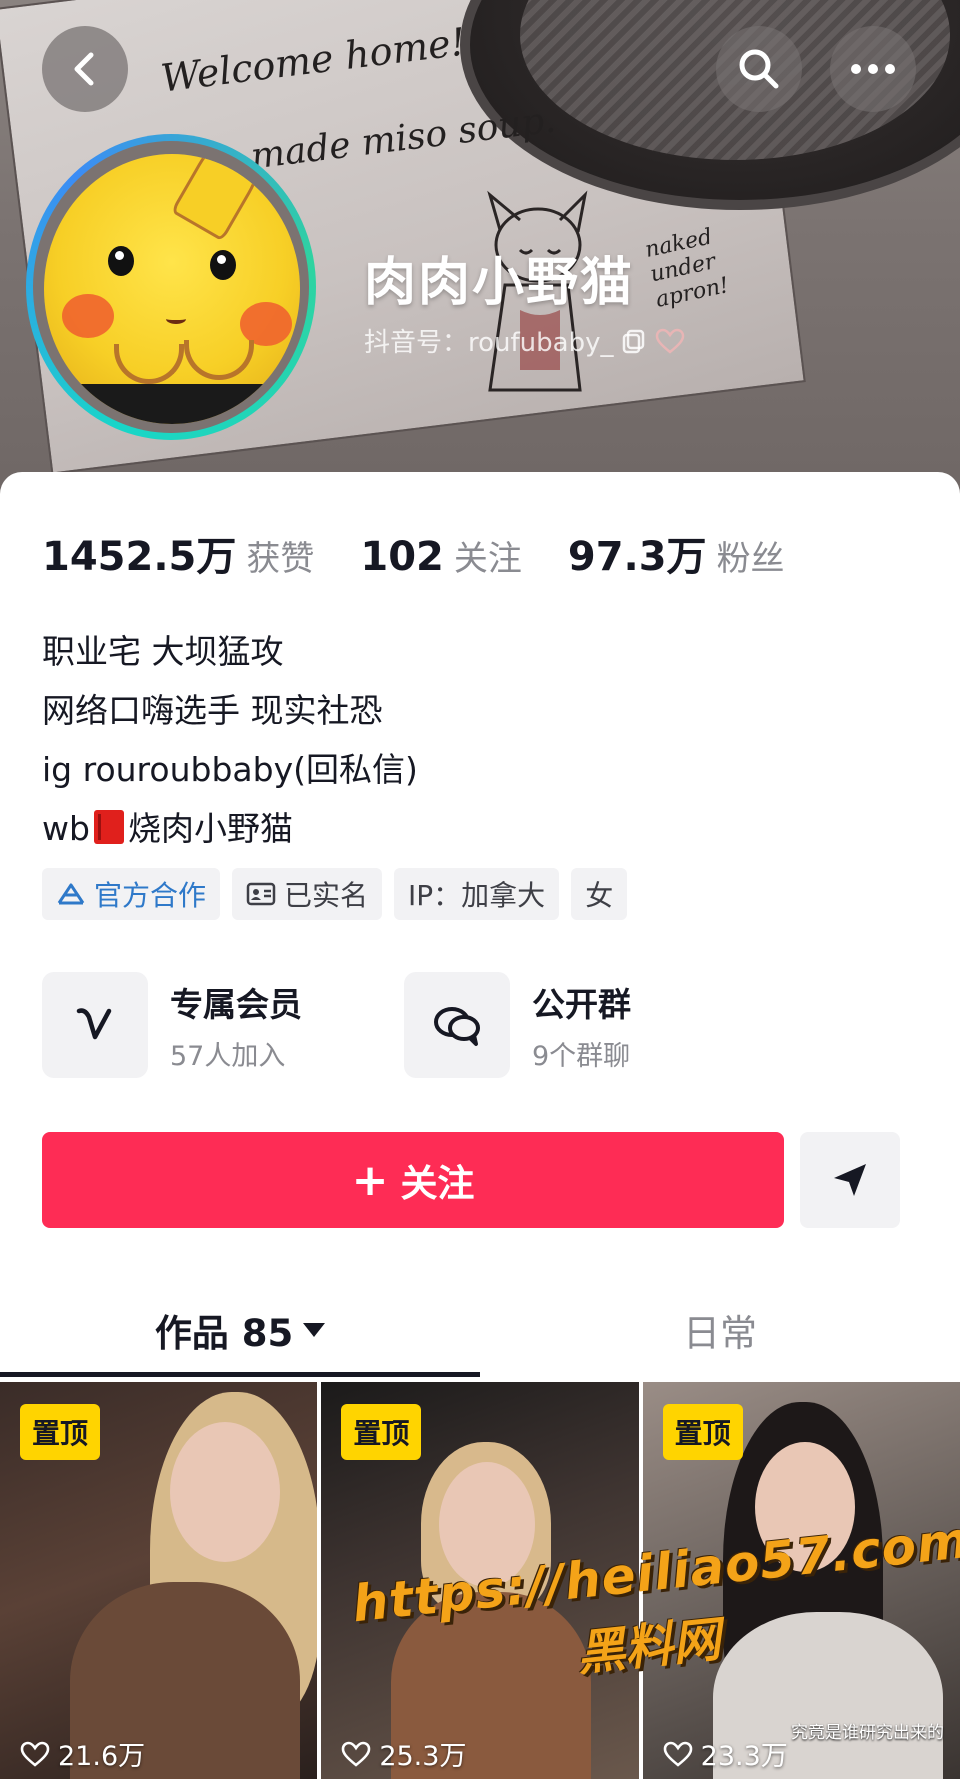 Image resolution: width=960 pixels, height=1779 pixels. What do you see at coordinates (176, 319) in the screenshot?
I see `avatar-mouth` at bounding box center [176, 319].